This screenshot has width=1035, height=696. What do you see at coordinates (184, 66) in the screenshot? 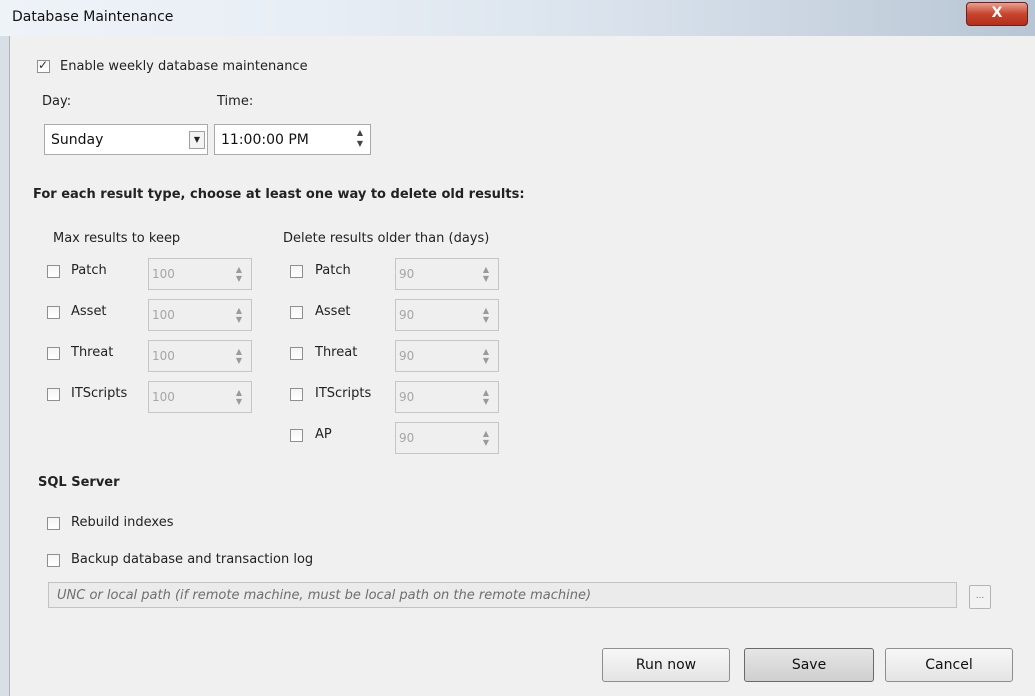
I see `enable-maintenance-label: Enable weekly database maintenance` at bounding box center [184, 66].